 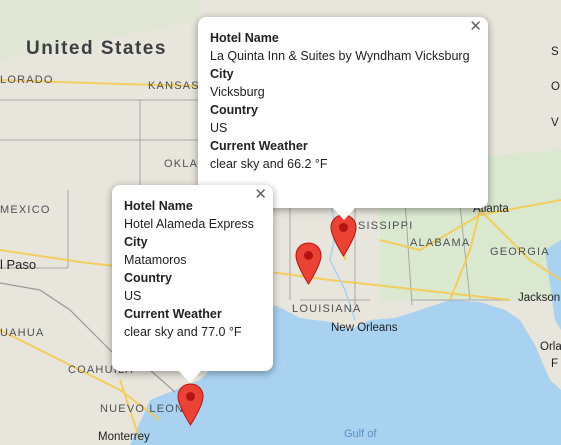 I want to click on label-louisiana: LOUISIANA, so click(x=327, y=309).